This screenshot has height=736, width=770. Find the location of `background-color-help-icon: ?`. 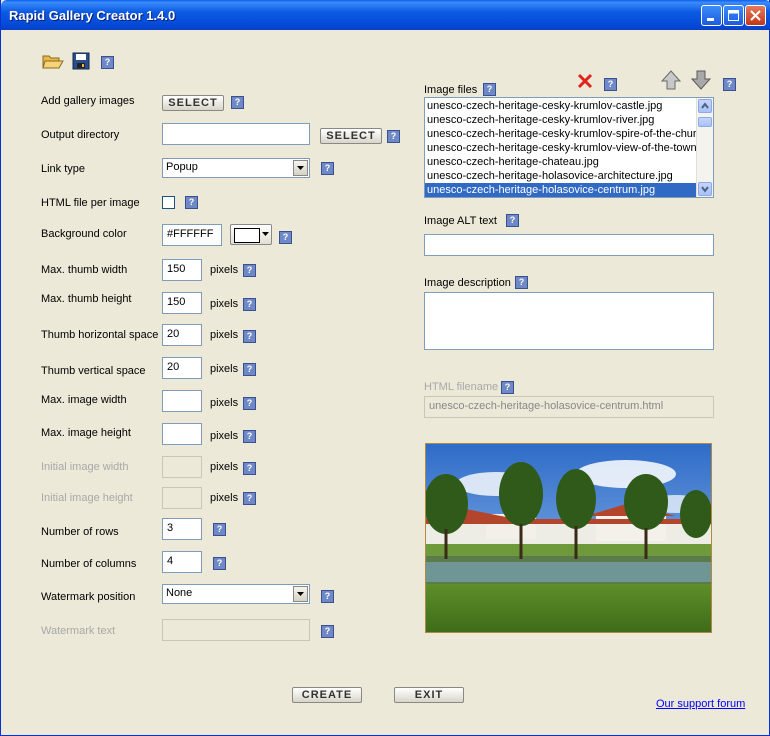

background-color-help-icon: ? is located at coordinates (285, 237).